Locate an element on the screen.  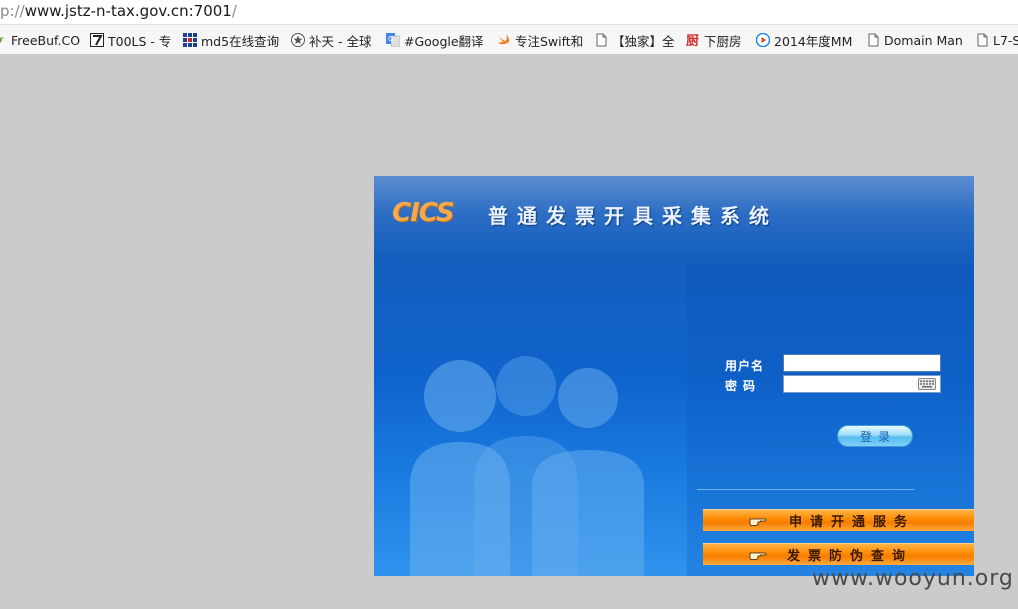
bookmark-freebuf: FreeBuf.CO is located at coordinates (40, 40).